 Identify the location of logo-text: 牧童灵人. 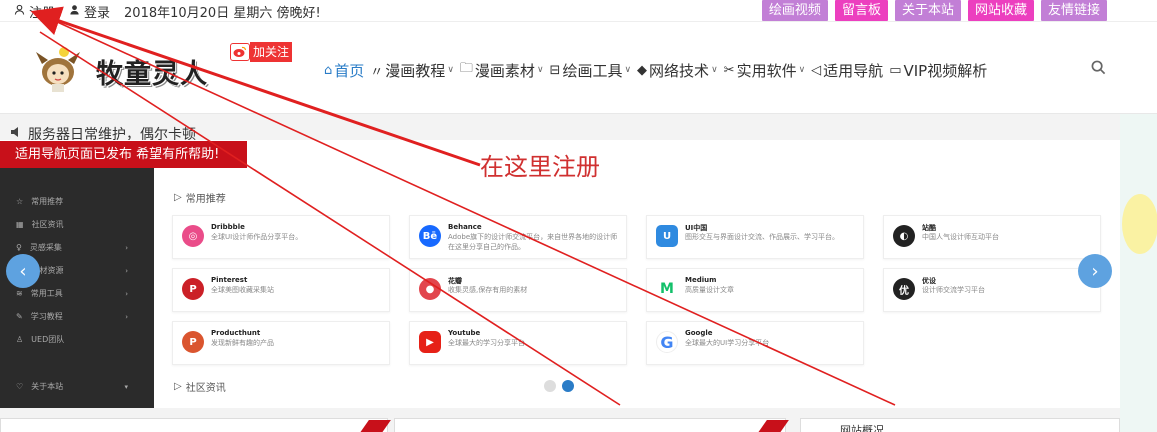
(152, 71).